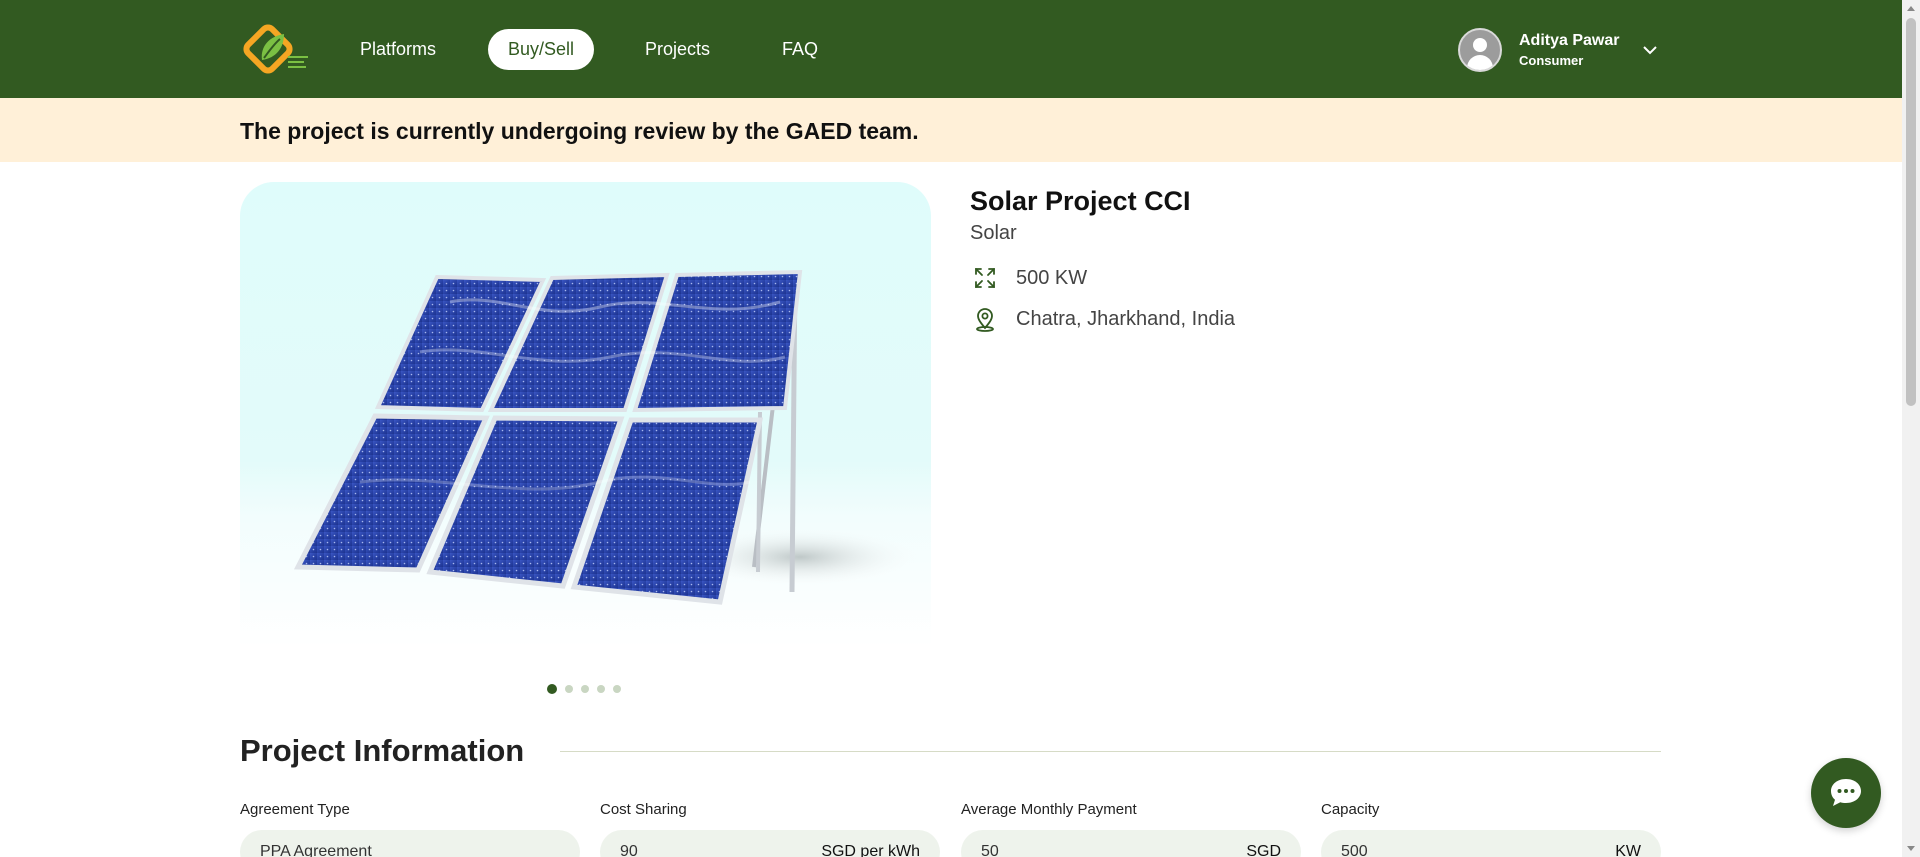 Image resolution: width=1920 pixels, height=857 pixels. I want to click on project-type: Solar, so click(993, 233).